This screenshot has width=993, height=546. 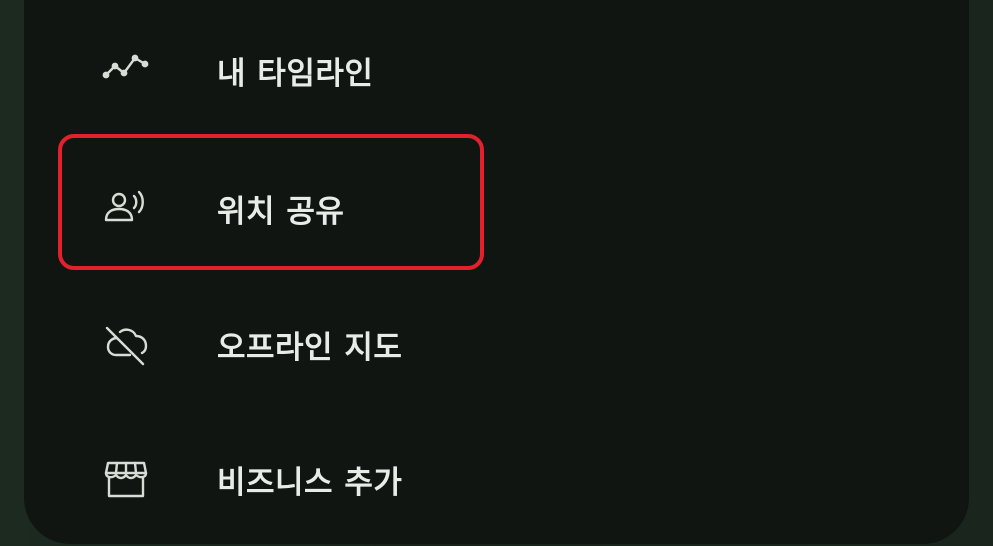 I want to click on menu-item-label: 내 타임라인, so click(x=295, y=73).